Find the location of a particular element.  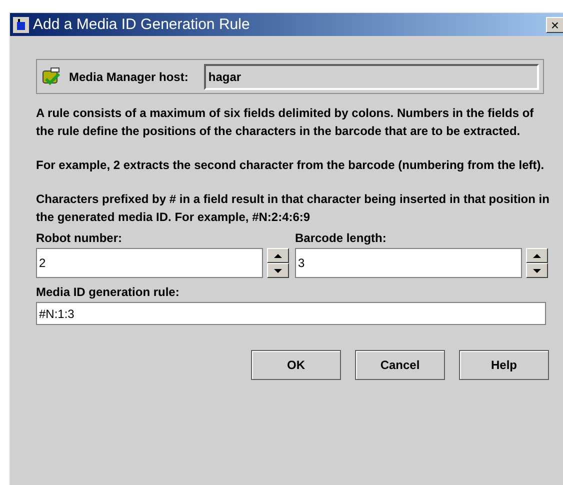

description-text: Characters prefixed by # in a field result in that character being inserted in that position in the generated media ID. For example, #N:2:4:6:9 is located at coordinates (293, 208).